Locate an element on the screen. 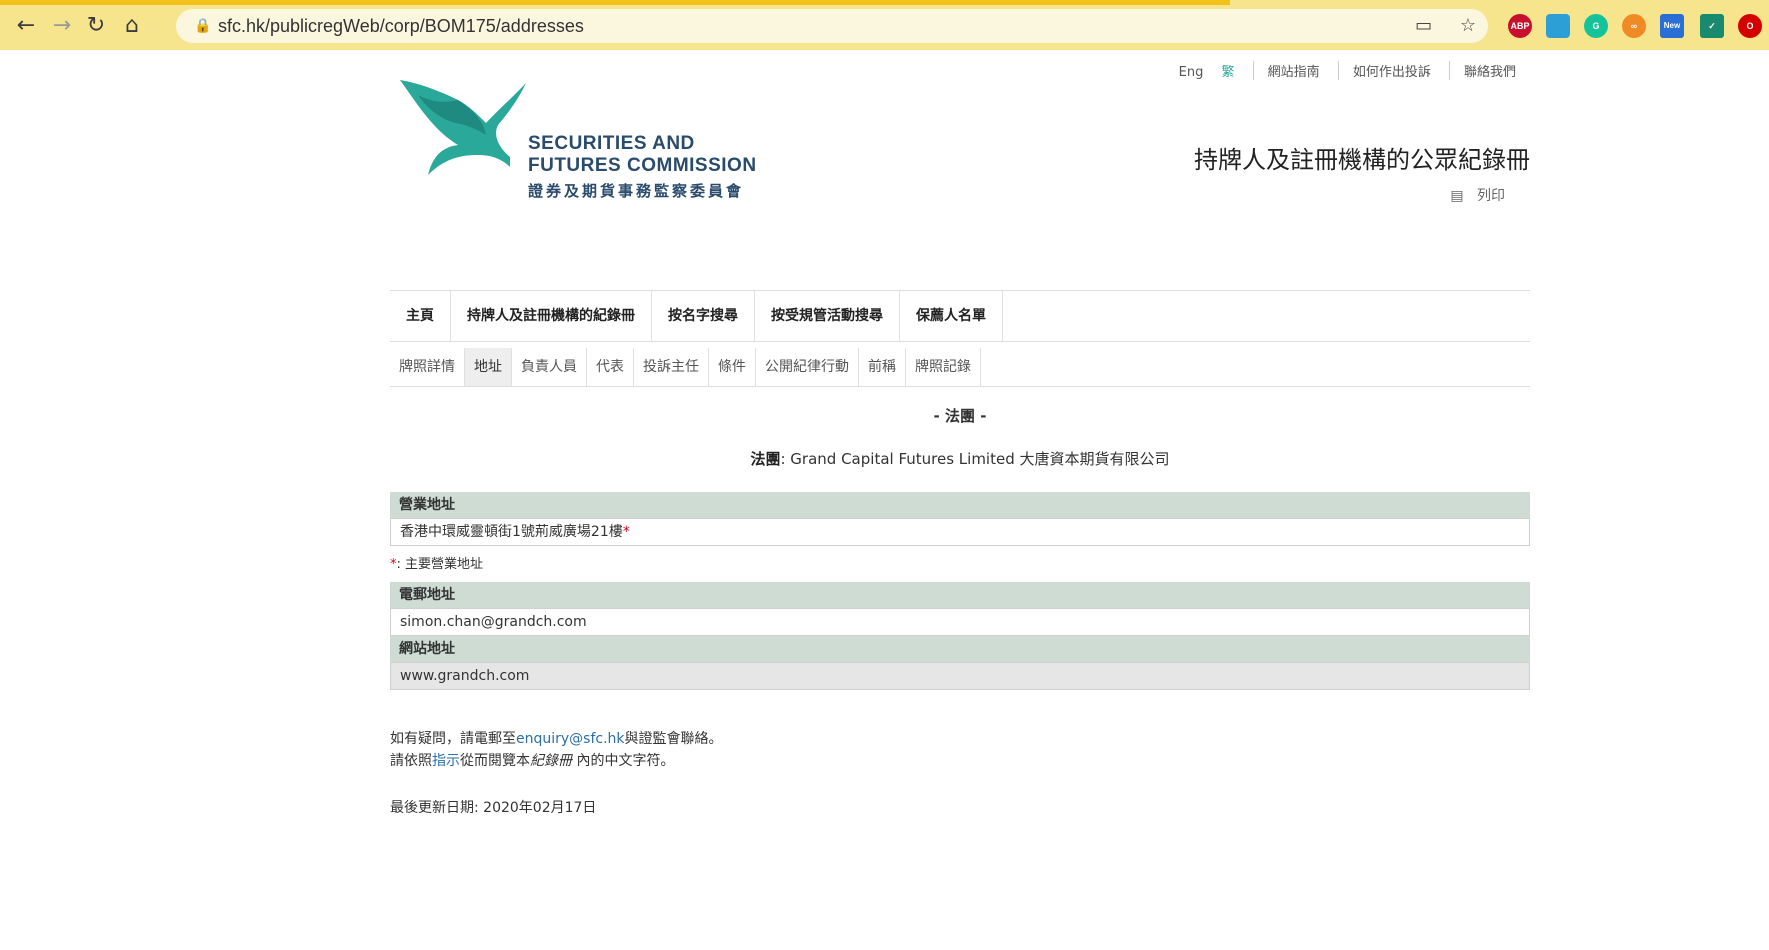 The image size is (1769, 950). forward-arrow-icon: → is located at coordinates (62, 26).